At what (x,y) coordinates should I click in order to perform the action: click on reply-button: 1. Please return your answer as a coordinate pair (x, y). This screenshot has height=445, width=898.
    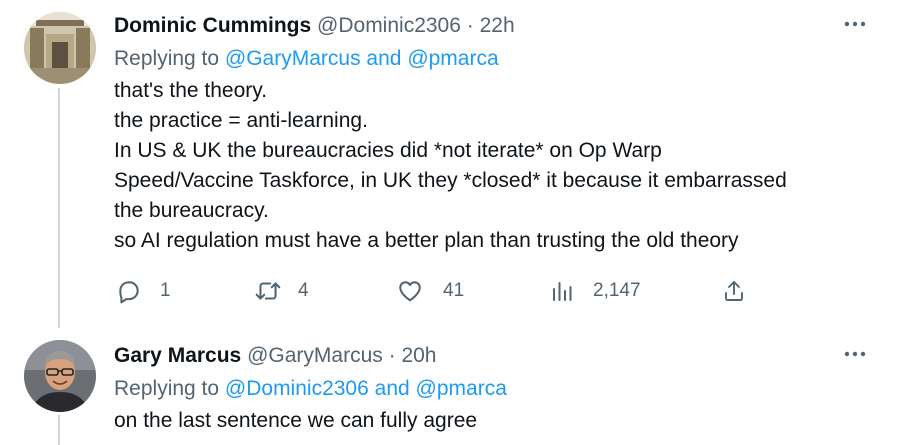
    Looking at the image, I should click on (143, 291).